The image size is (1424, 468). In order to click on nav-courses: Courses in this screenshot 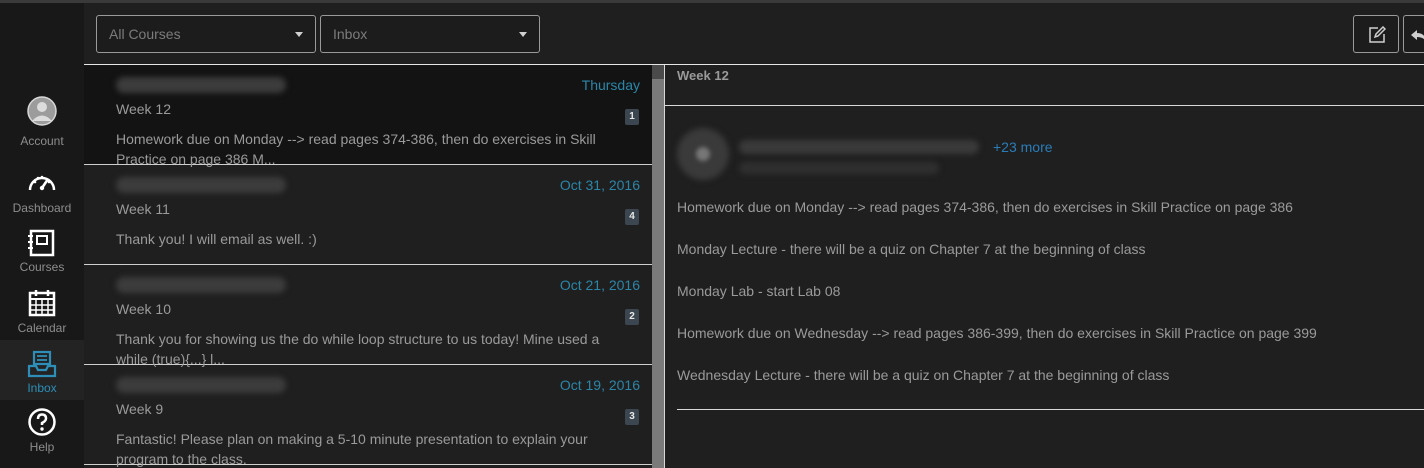, I will do `click(42, 256)`.